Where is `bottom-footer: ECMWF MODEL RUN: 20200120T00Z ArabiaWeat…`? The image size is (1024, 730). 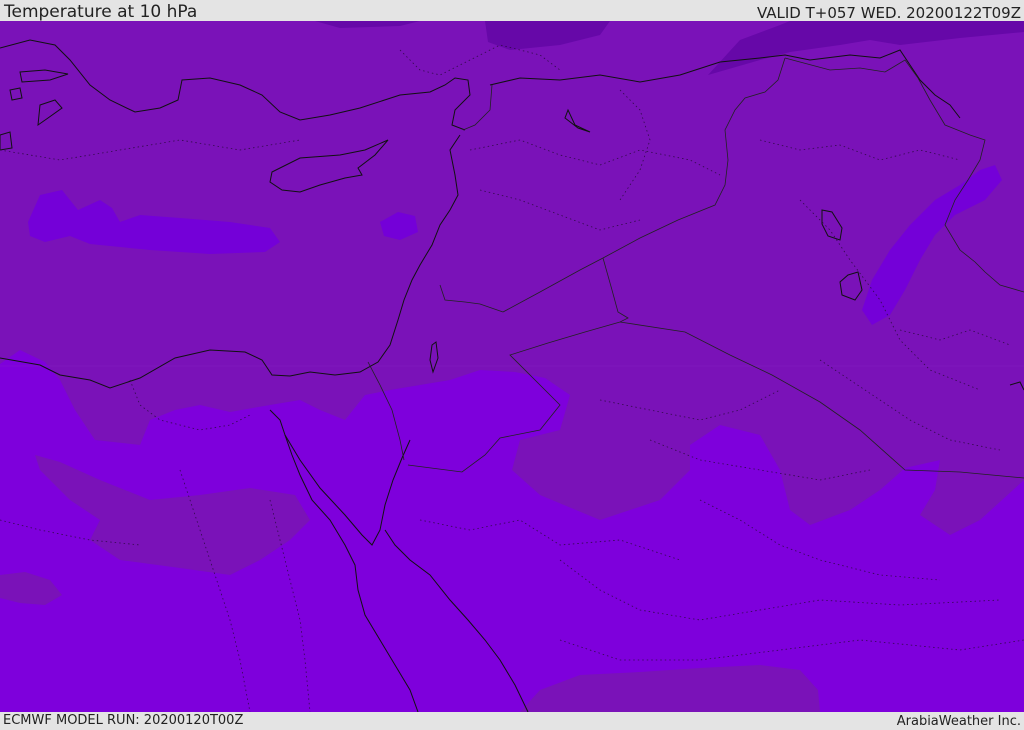
bottom-footer: ECMWF MODEL RUN: 20200120T00Z ArabiaWeat… is located at coordinates (512, 720).